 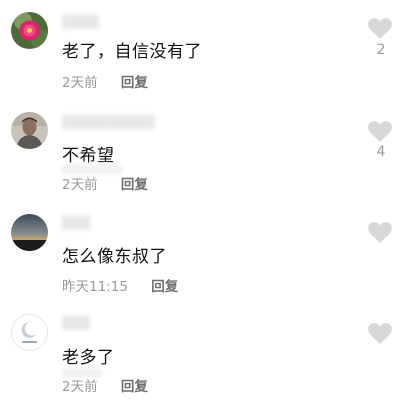 What do you see at coordinates (108, 122) in the screenshot?
I see `username-blurred: ██████████` at bounding box center [108, 122].